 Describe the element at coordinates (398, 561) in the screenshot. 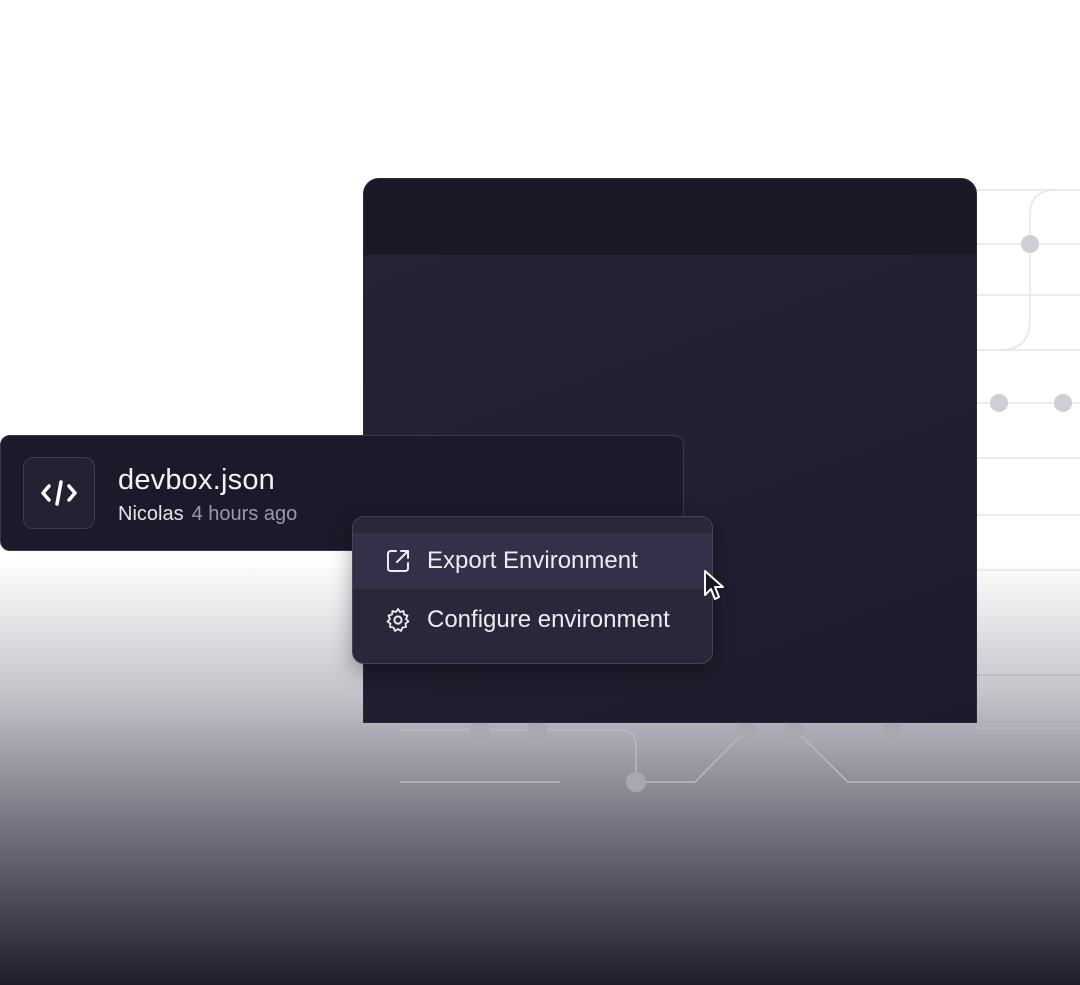

I see `external-link-icon` at that location.